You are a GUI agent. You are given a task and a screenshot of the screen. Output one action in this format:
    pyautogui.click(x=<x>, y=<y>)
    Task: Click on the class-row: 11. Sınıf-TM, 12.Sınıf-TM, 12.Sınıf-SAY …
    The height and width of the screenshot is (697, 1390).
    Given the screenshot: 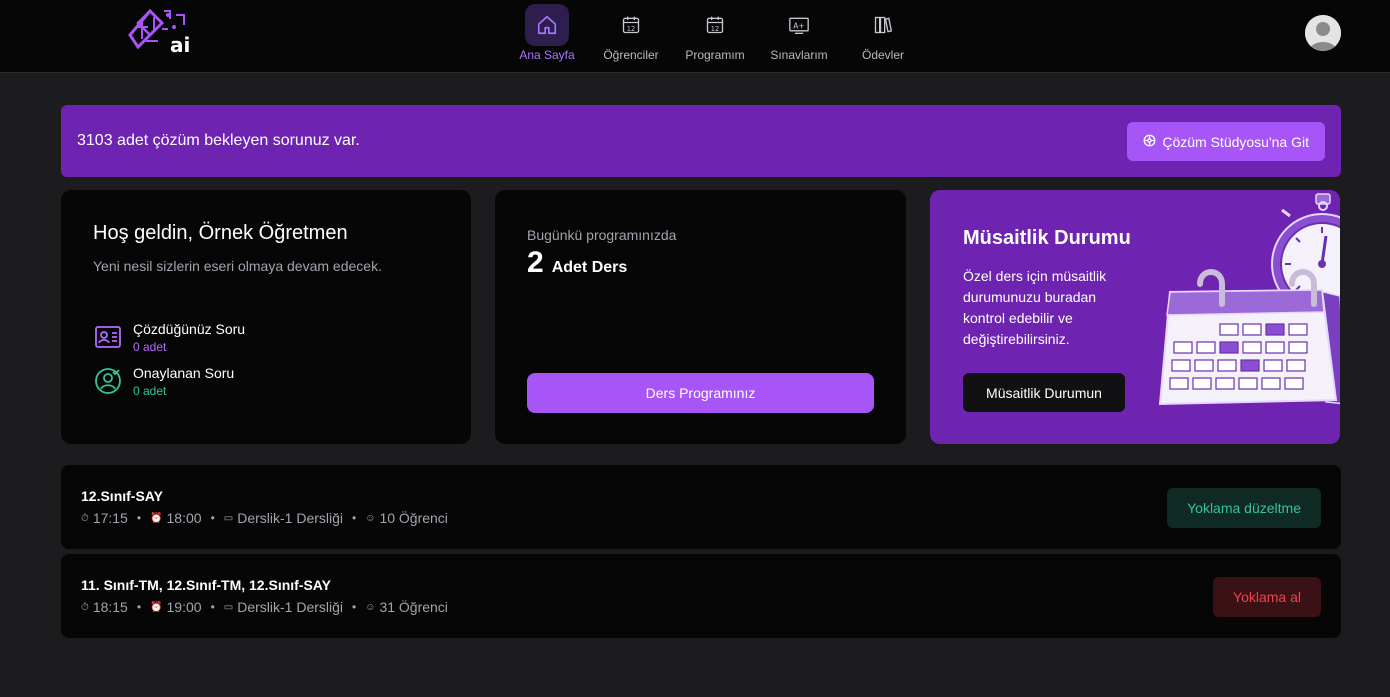 What is the action you would take?
    pyautogui.click(x=701, y=596)
    